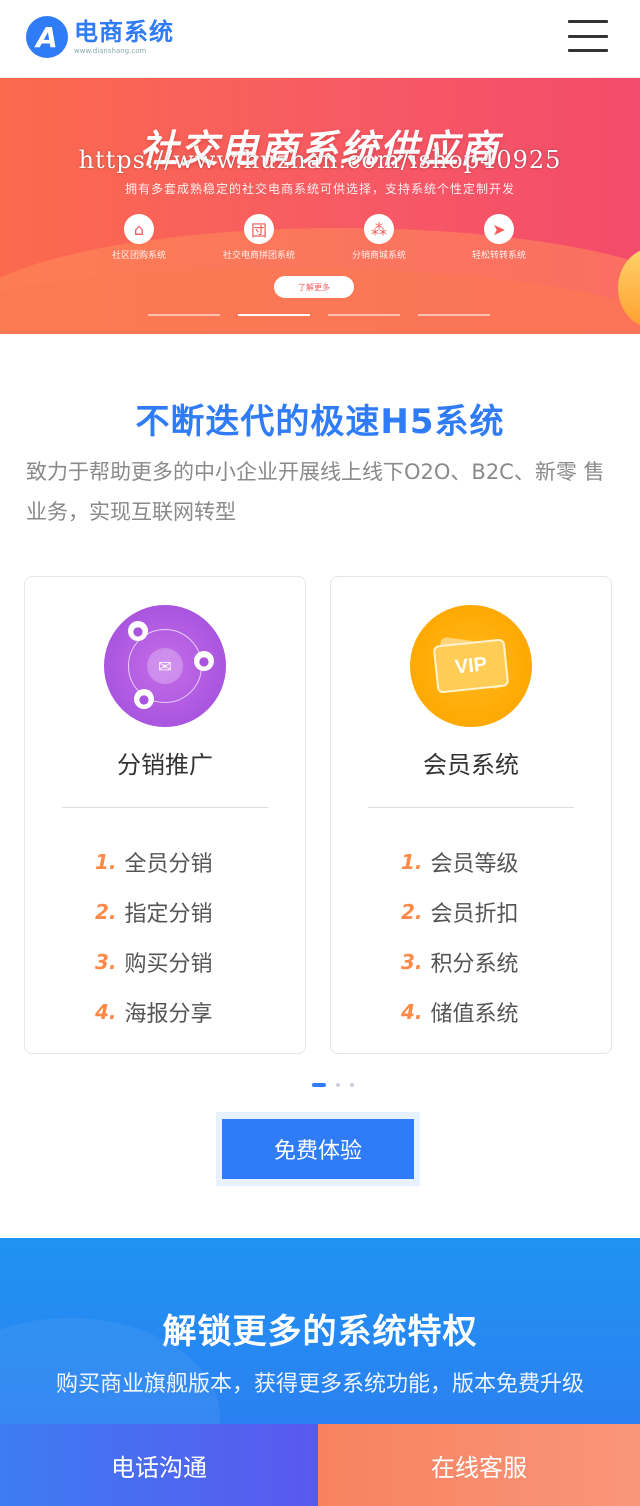 The height and width of the screenshot is (1506, 640). What do you see at coordinates (474, 1014) in the screenshot?
I see `list-text: 储值系统` at bounding box center [474, 1014].